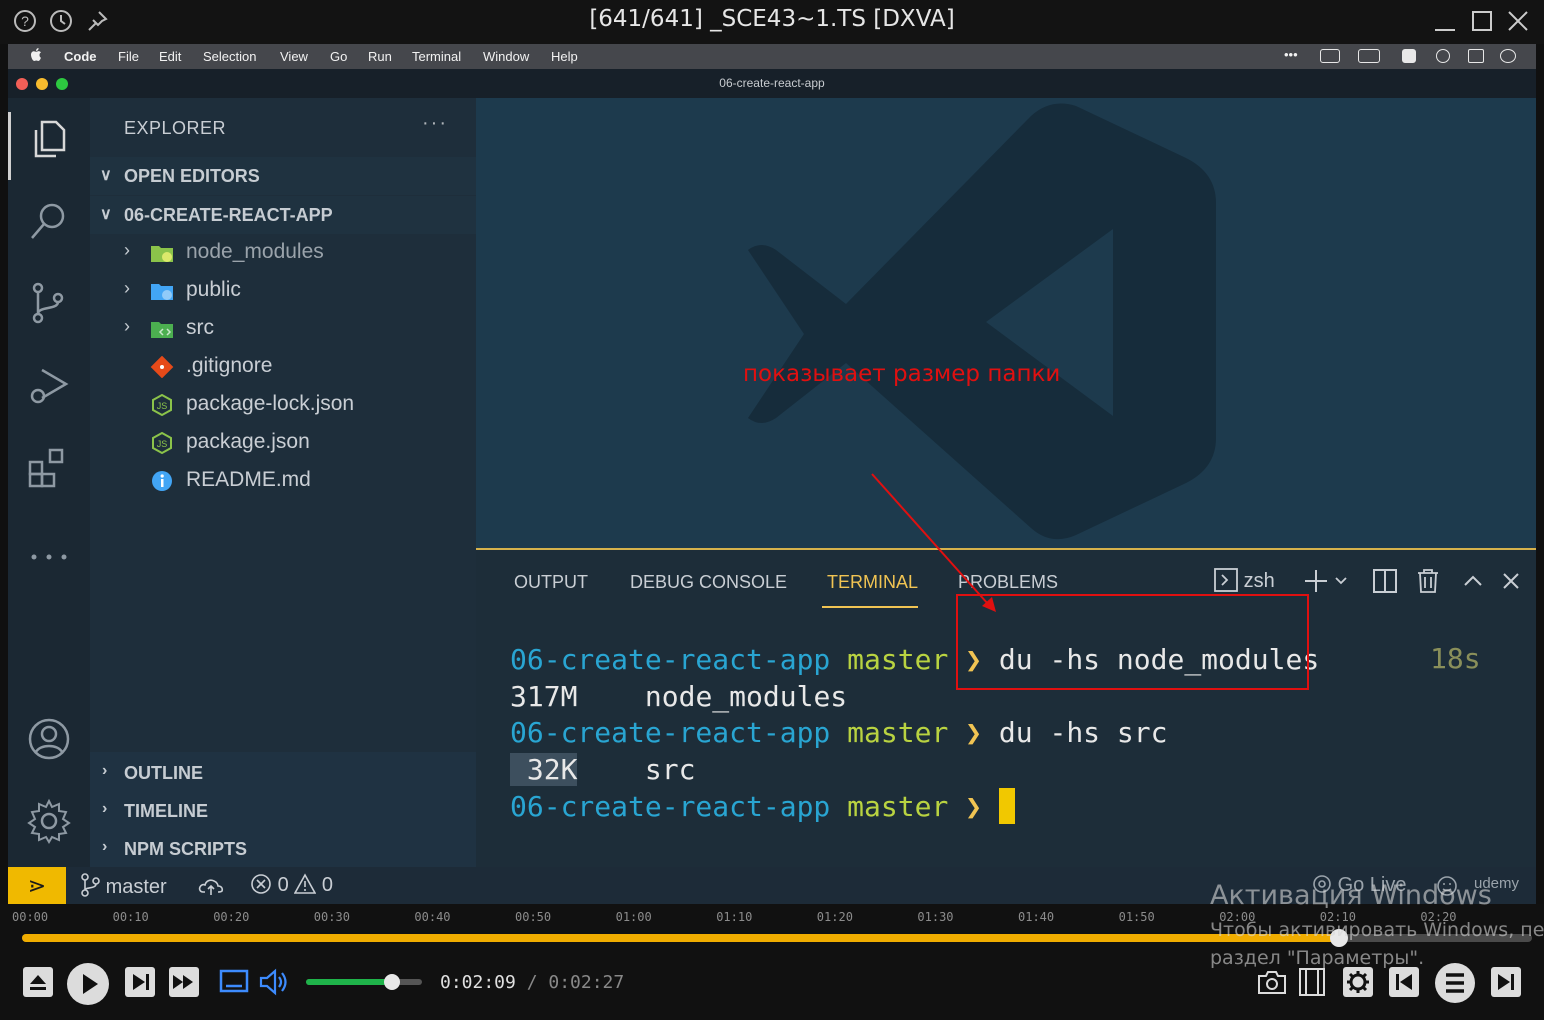  I want to click on section-npm-scripts-label: NPM SCRIPTS, so click(186, 849).